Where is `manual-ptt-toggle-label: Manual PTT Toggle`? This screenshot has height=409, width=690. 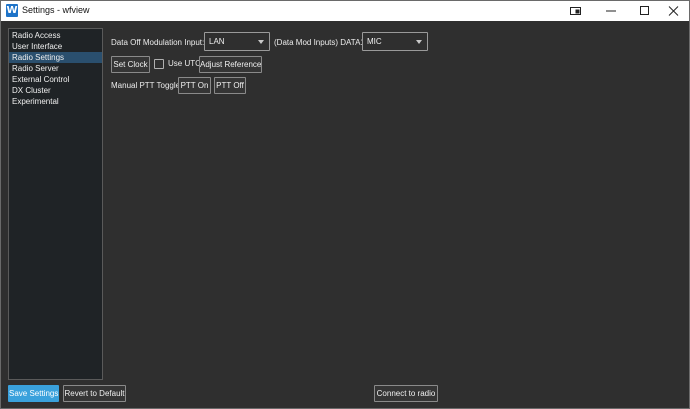 manual-ptt-toggle-label: Manual PTT Toggle is located at coordinates (146, 85).